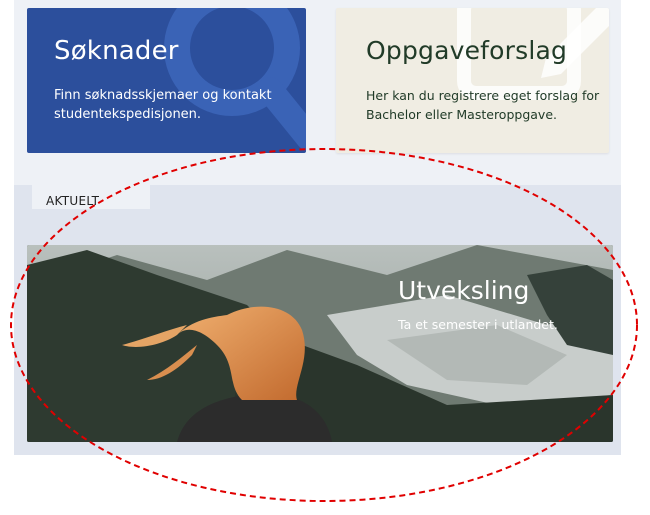 This screenshot has height=515, width=650. Describe the element at coordinates (467, 50) in the screenshot. I see `oppgaveforslag-title: Oppgaveforslag` at that location.